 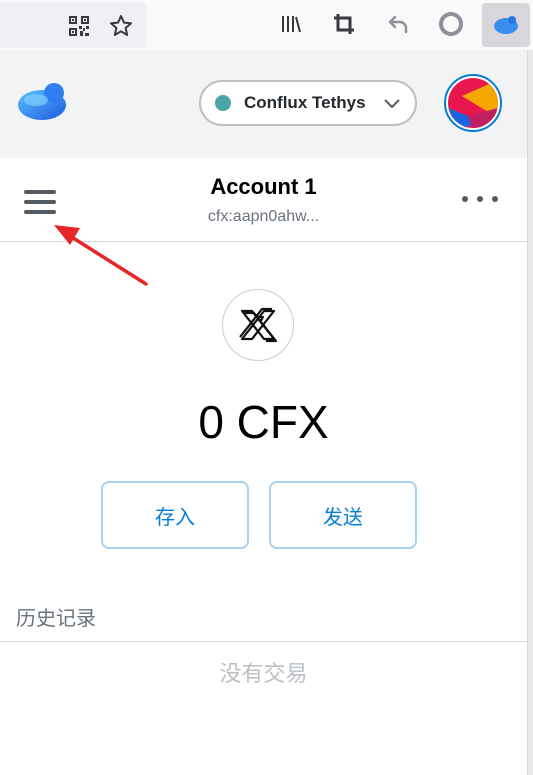 I want to click on library-icon, so click(x=291, y=24).